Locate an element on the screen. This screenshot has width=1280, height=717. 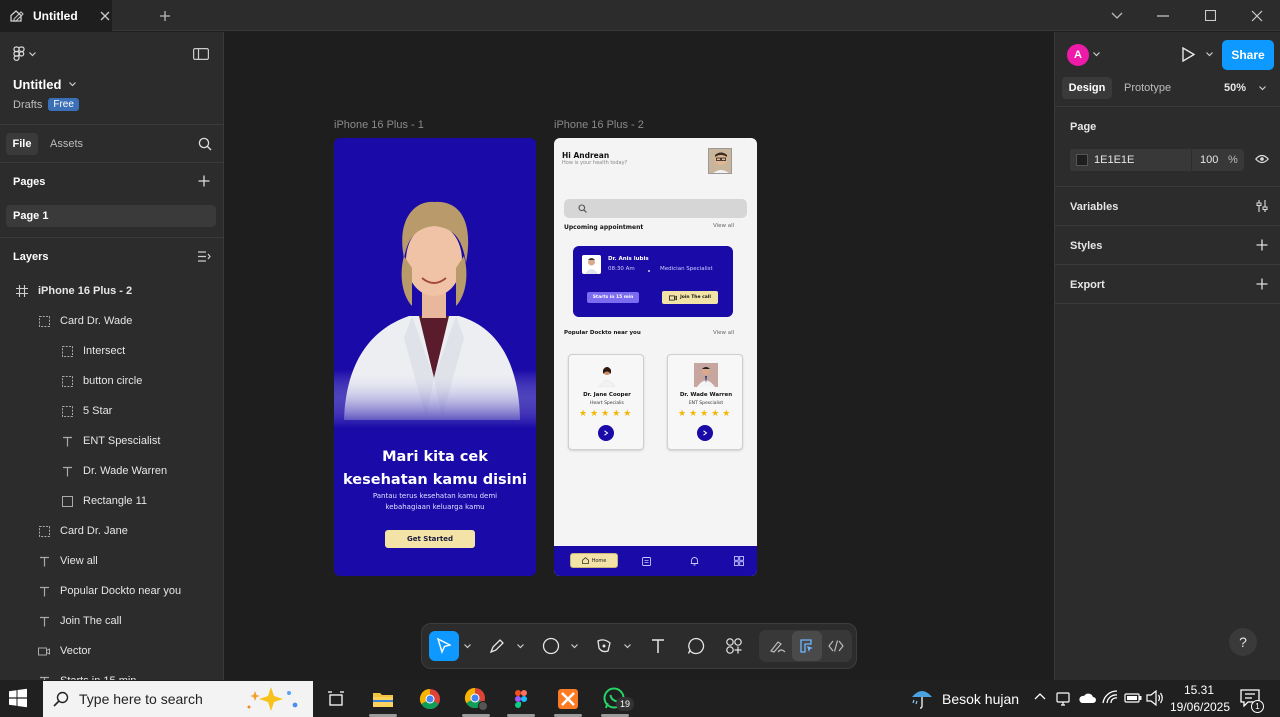
layer-row: button circle is located at coordinates (101, 381).